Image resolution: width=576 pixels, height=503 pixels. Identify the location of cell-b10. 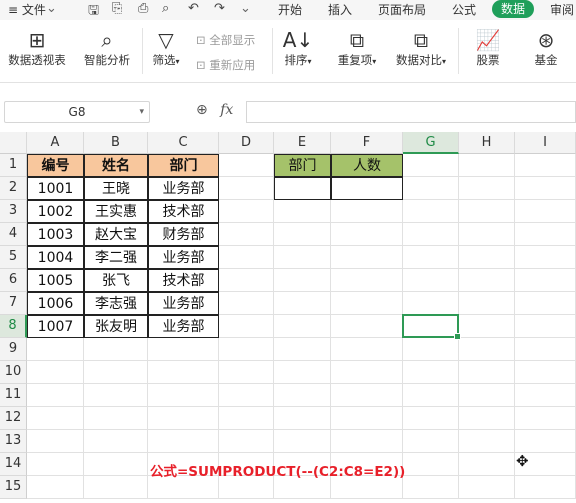
(116, 372).